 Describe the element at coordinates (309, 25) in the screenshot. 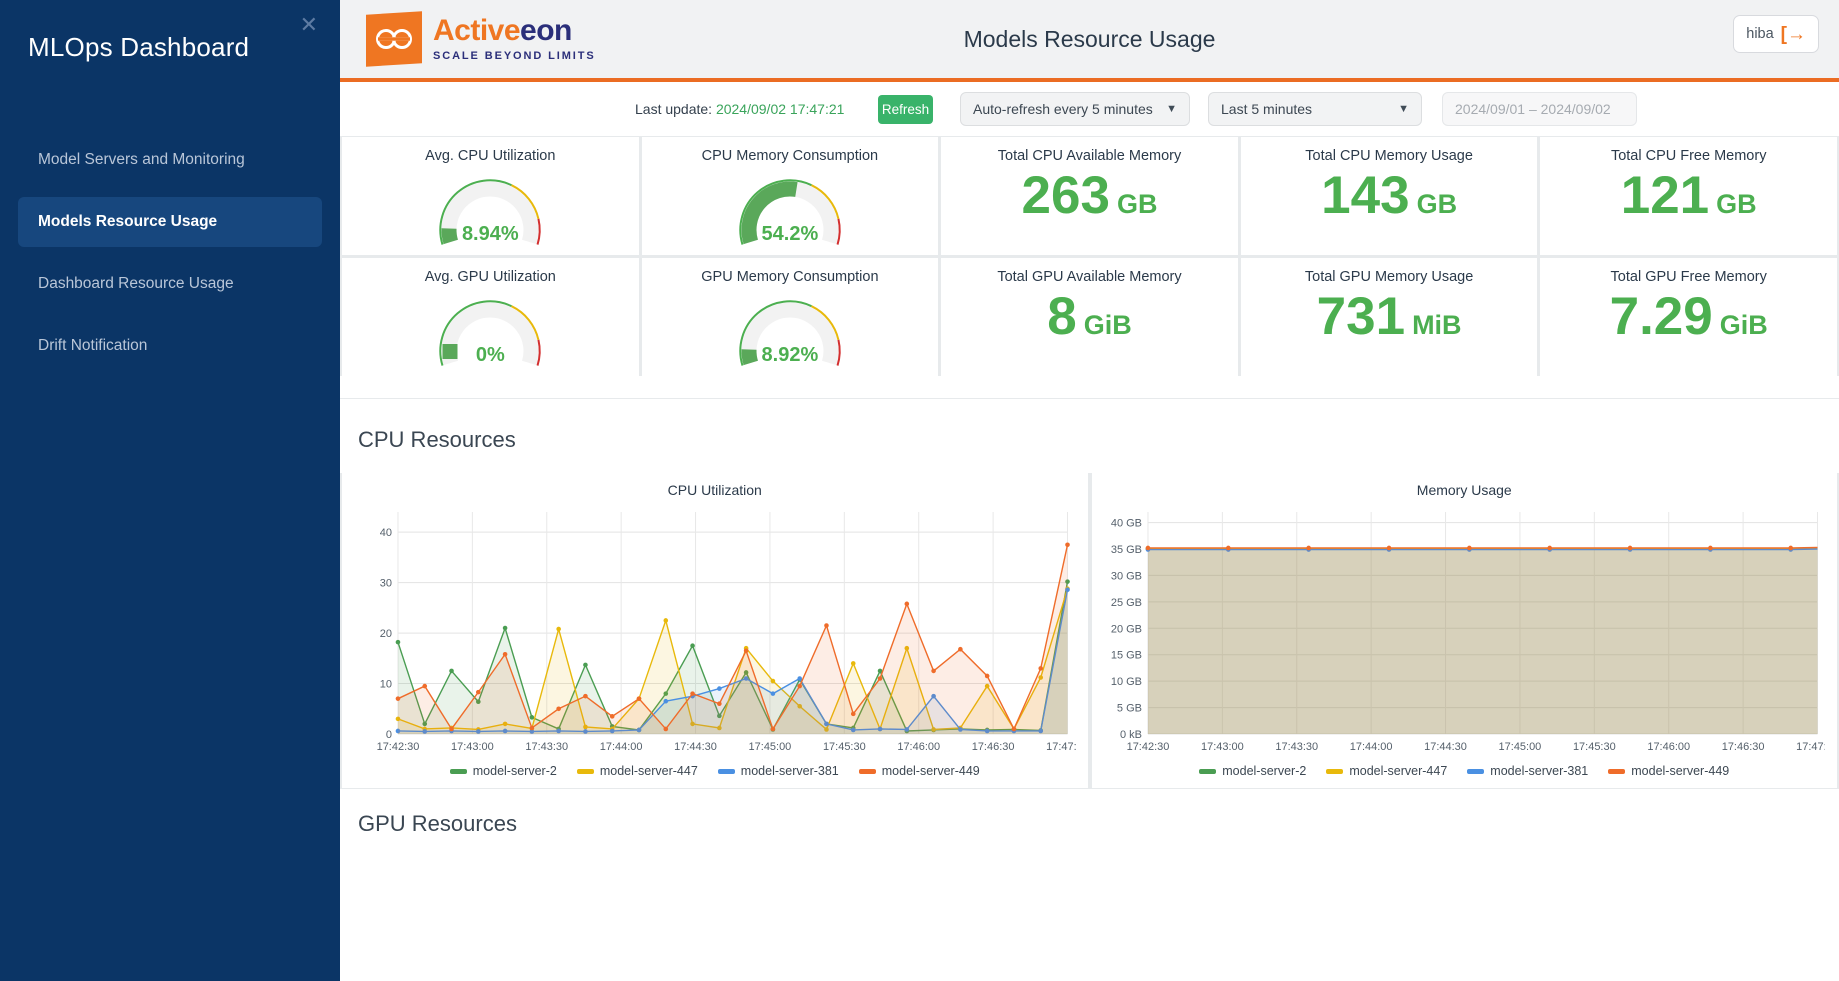

I see `close-icon: ✕` at that location.